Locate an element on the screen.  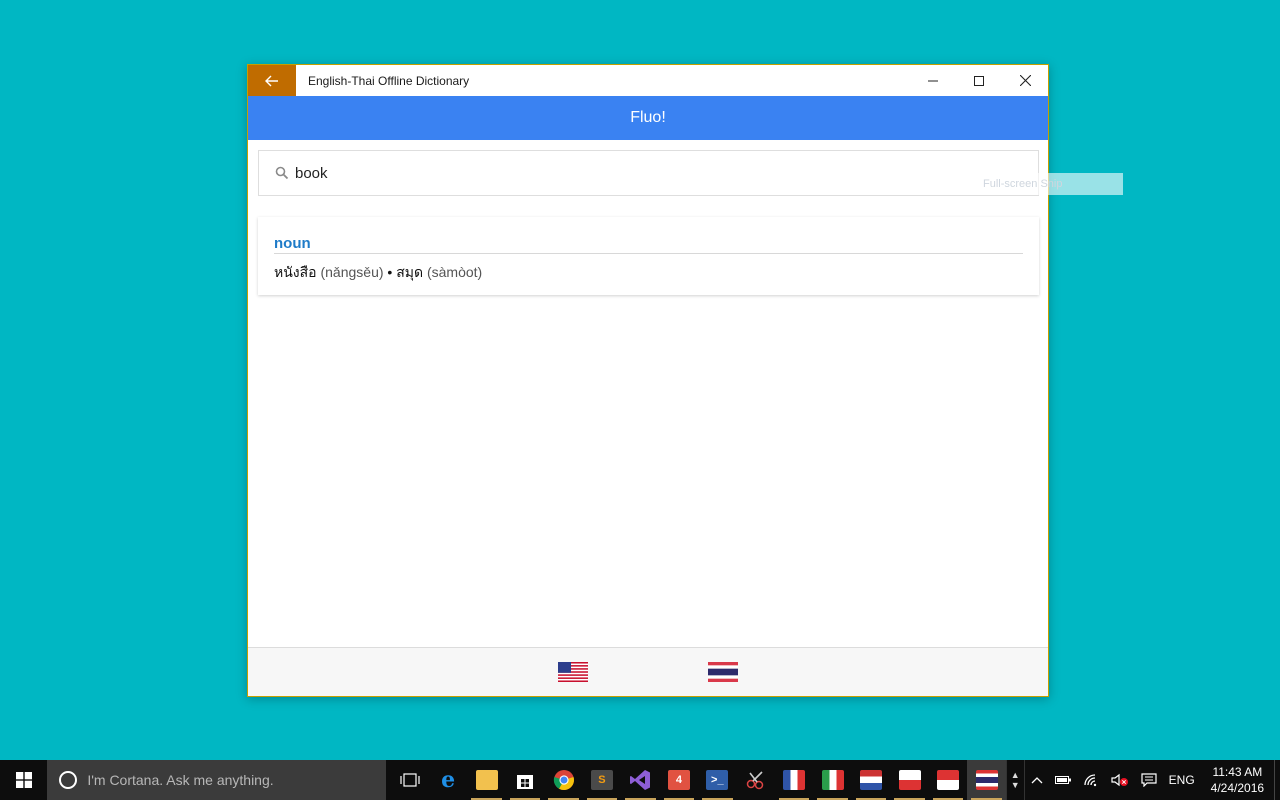
romanization-1: (nǎngsěu) is located at coordinates (352, 272).